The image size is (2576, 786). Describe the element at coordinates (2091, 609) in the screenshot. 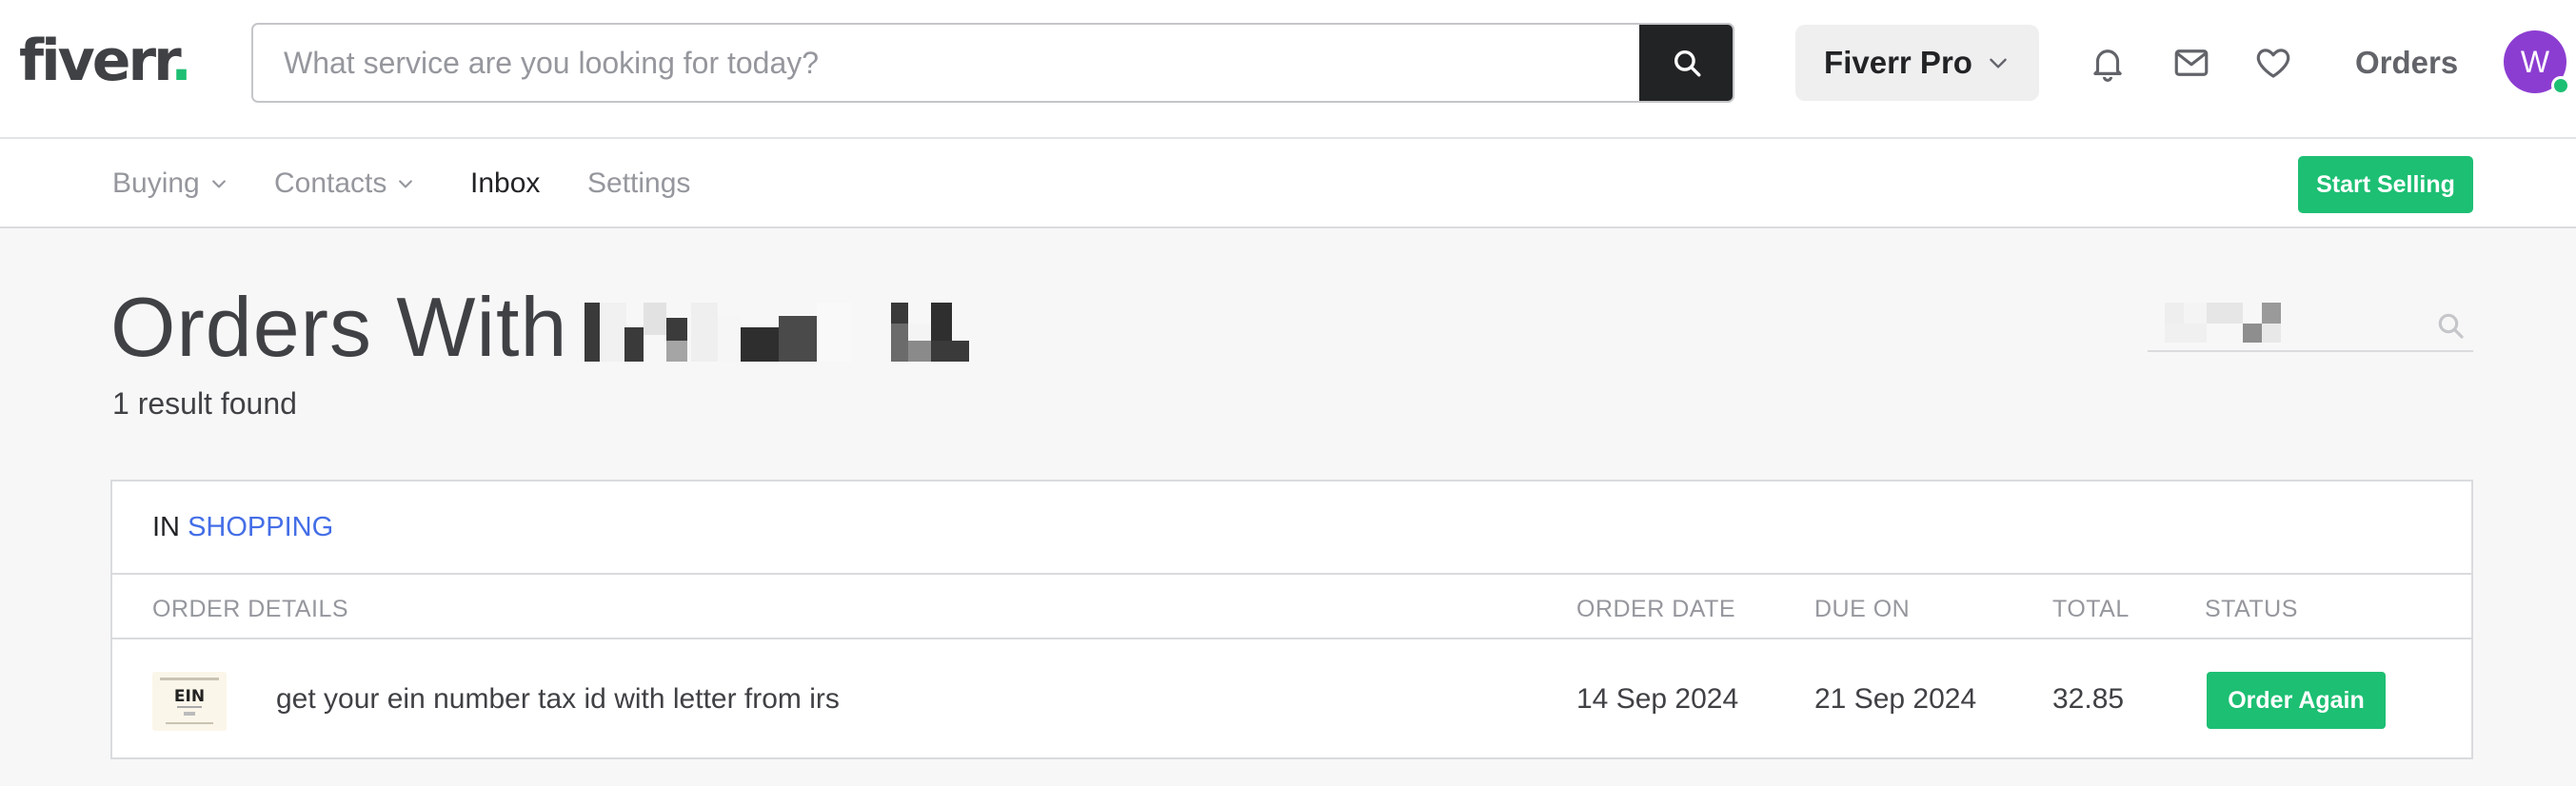

I see `col-total: TOTAL` at that location.